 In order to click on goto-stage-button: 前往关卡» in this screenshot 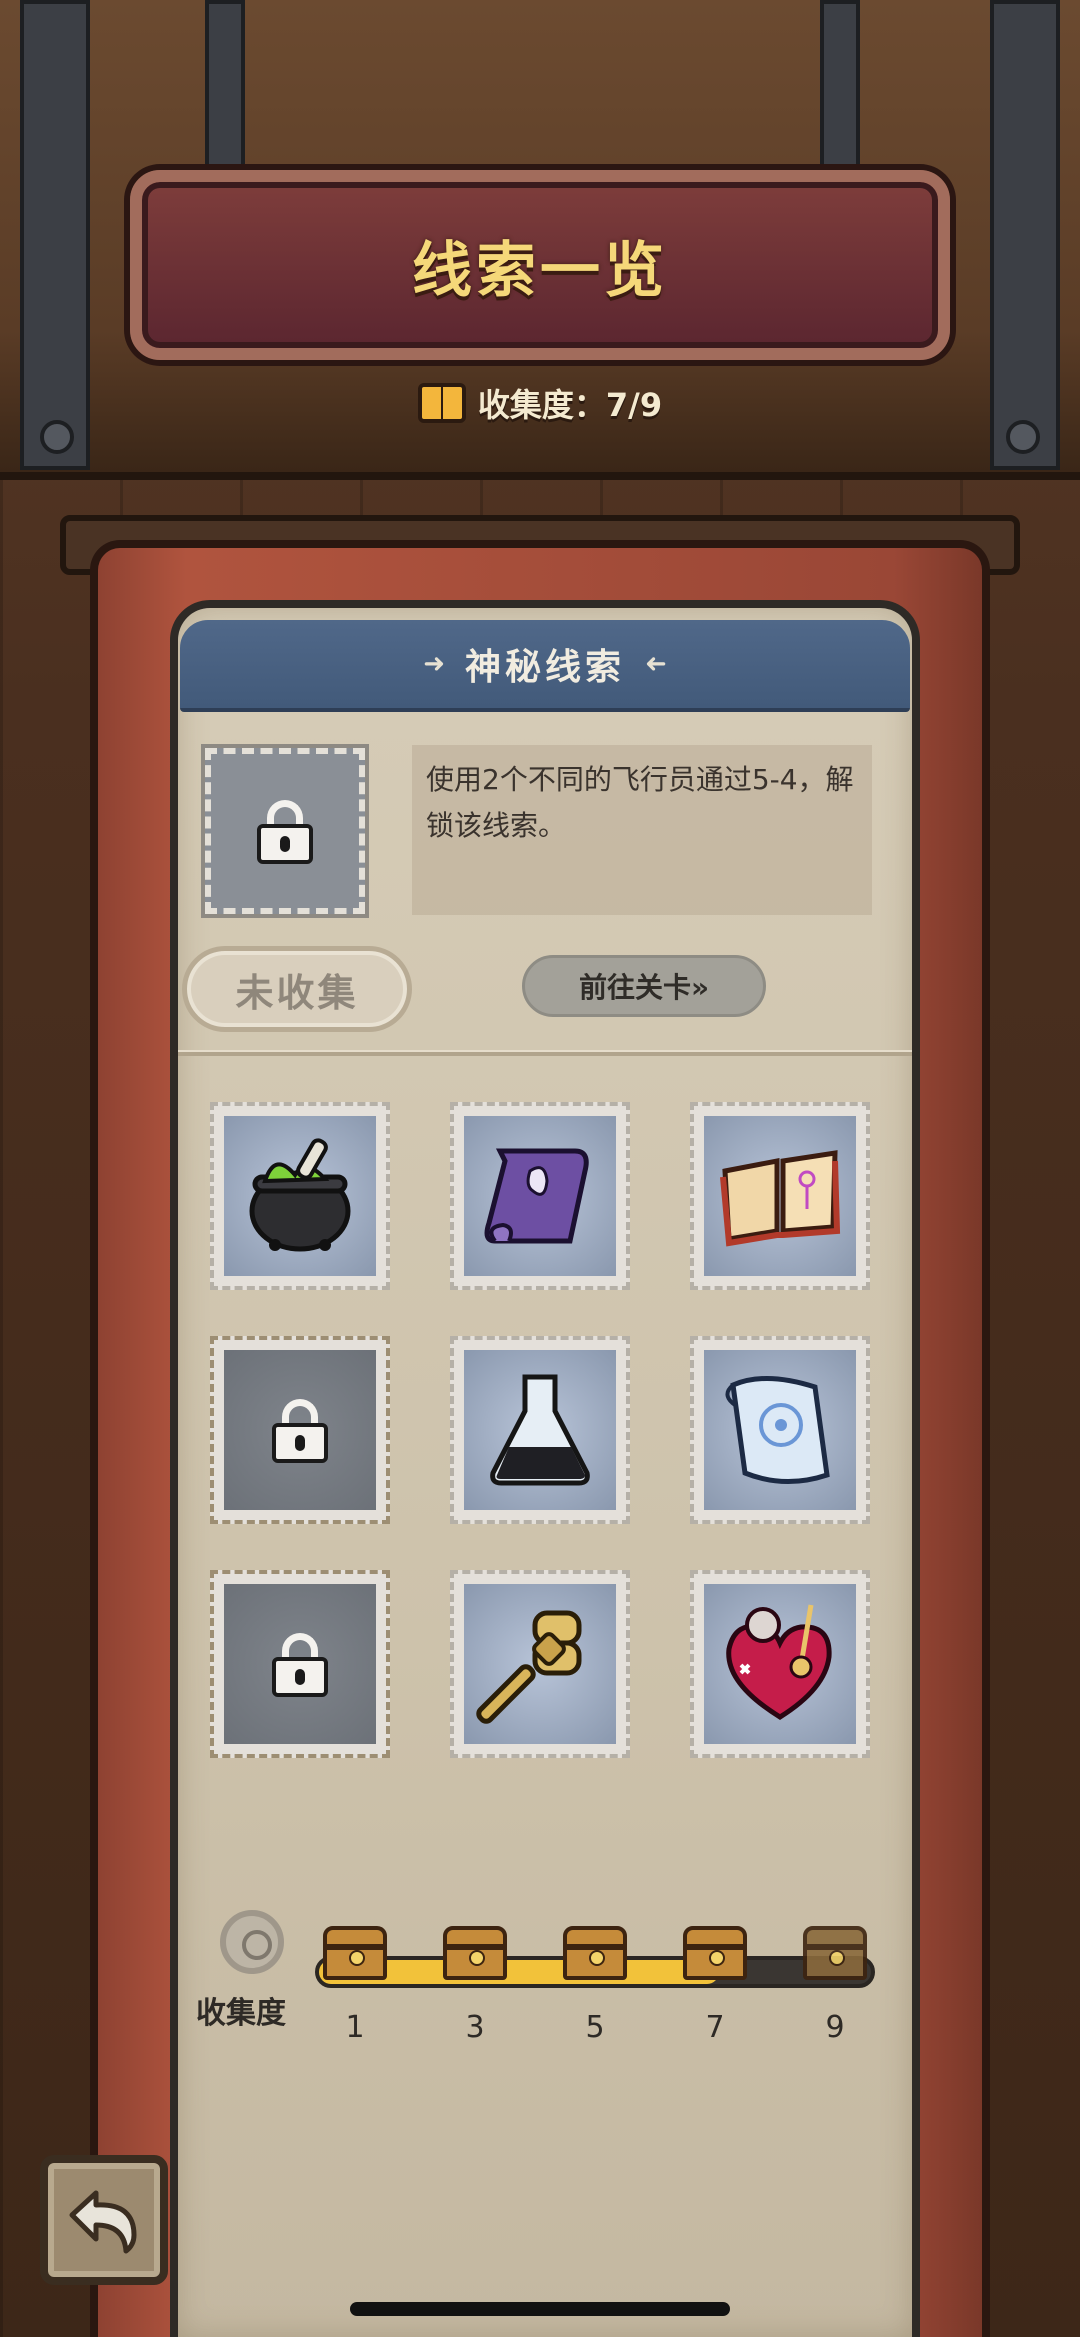, I will do `click(644, 986)`.